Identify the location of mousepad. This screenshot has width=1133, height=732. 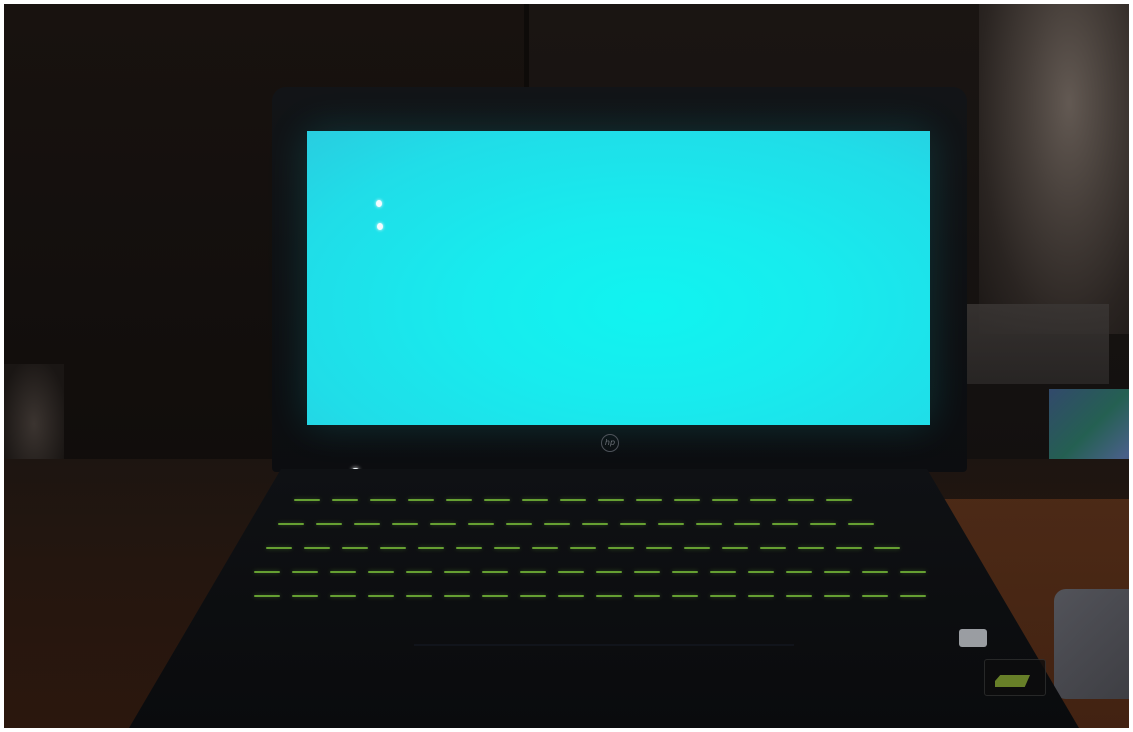
(1091, 644).